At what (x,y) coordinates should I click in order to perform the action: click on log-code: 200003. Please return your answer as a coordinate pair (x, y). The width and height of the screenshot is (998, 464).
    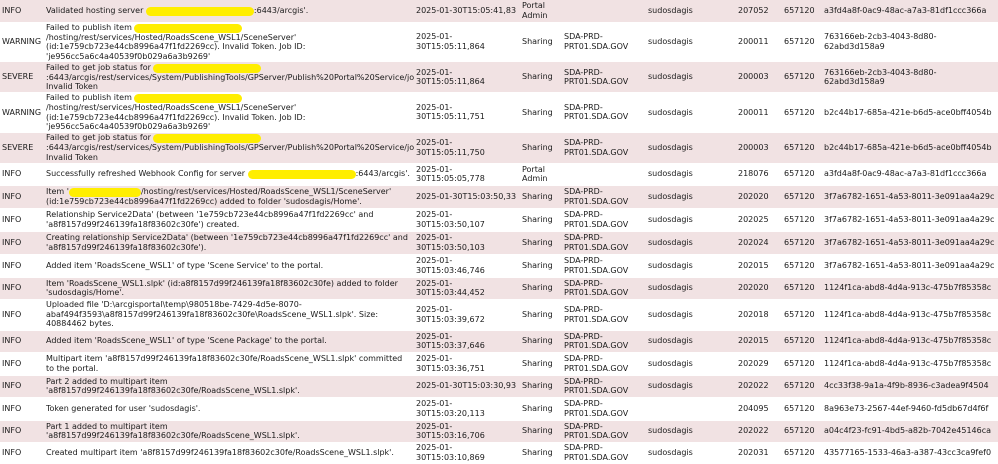
    Looking at the image, I should click on (759, 77).